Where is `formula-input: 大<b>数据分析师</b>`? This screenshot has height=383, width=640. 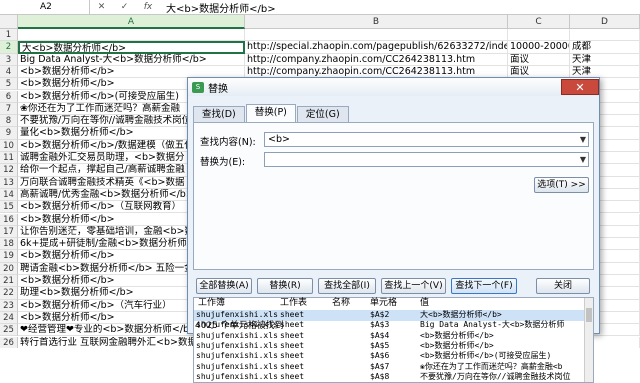
formula-input: 大<b>数据分析师</b> is located at coordinates (218, 7).